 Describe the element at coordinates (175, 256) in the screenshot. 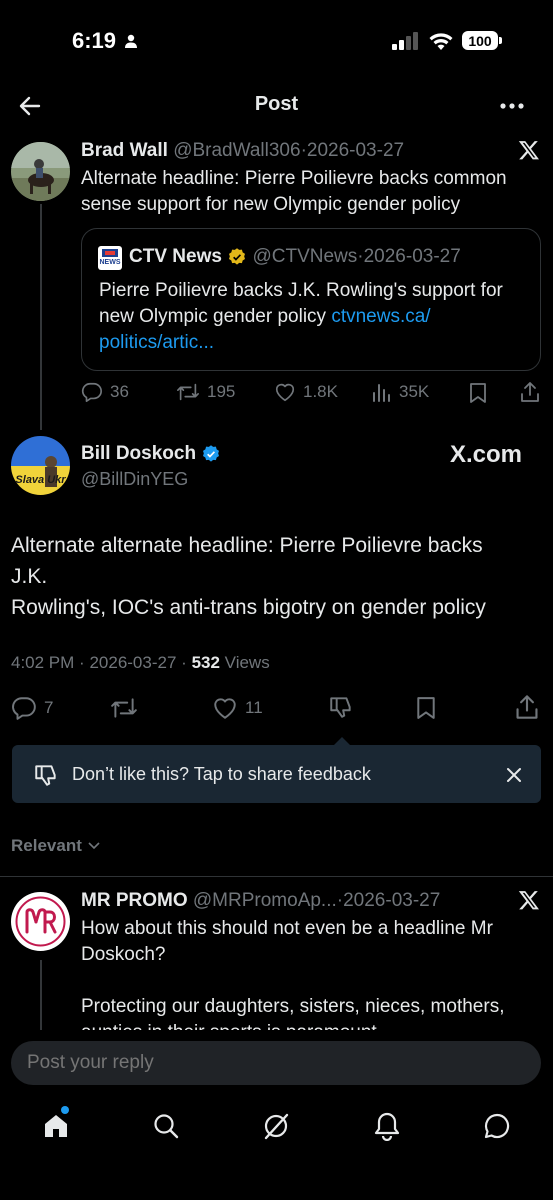

I see `quoted-author-name: CTV News` at that location.